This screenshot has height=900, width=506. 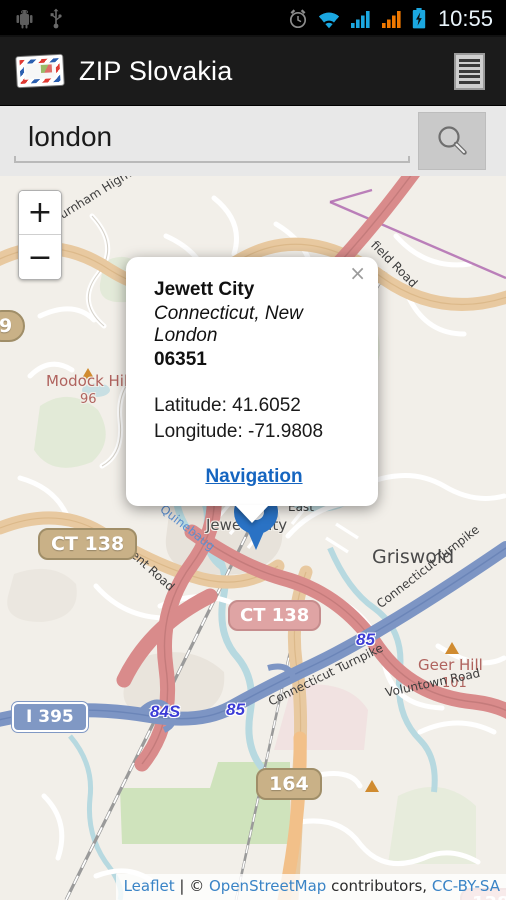 I want to click on search-input-underline, so click(x=212, y=159).